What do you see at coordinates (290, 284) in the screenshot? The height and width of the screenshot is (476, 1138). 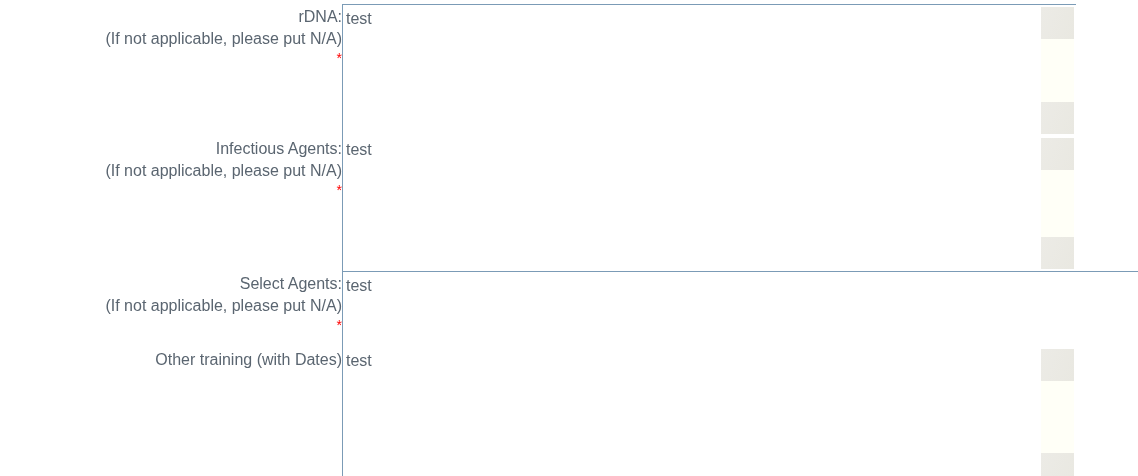 I see `field-label: Select Agents:` at bounding box center [290, 284].